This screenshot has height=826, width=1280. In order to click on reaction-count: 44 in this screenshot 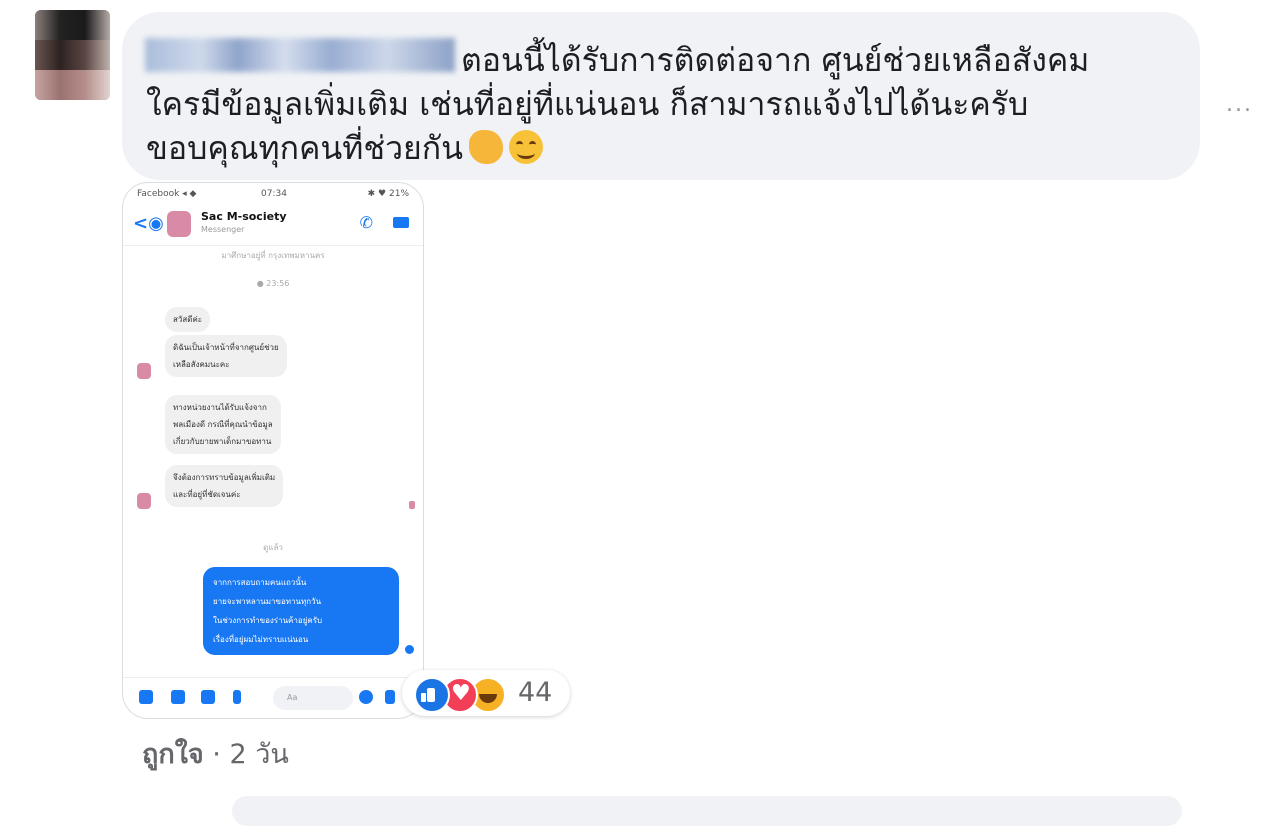, I will do `click(535, 692)`.